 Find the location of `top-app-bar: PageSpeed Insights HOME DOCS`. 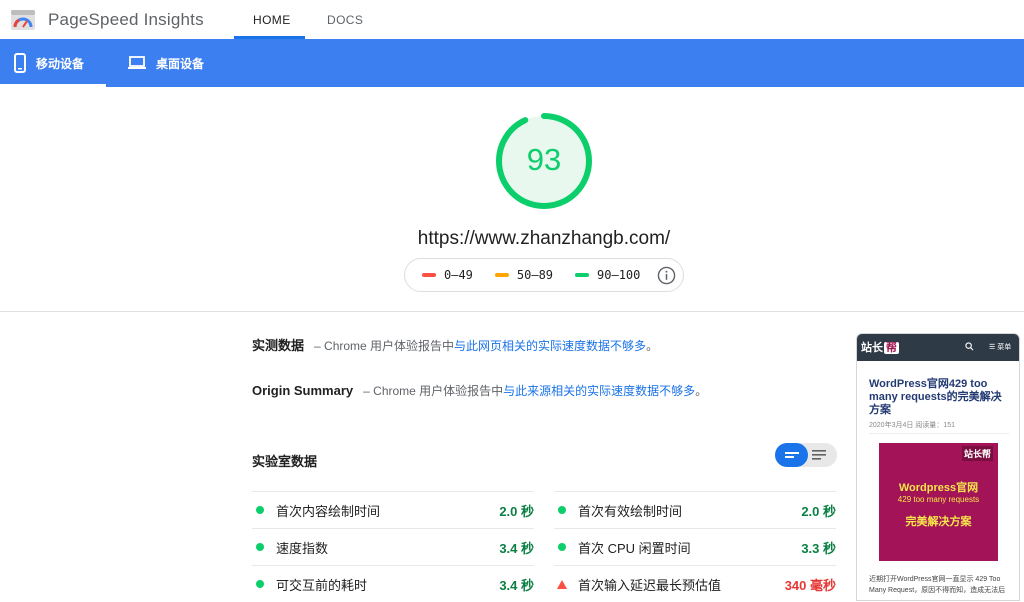

top-app-bar: PageSpeed Insights HOME DOCS is located at coordinates (512, 19).